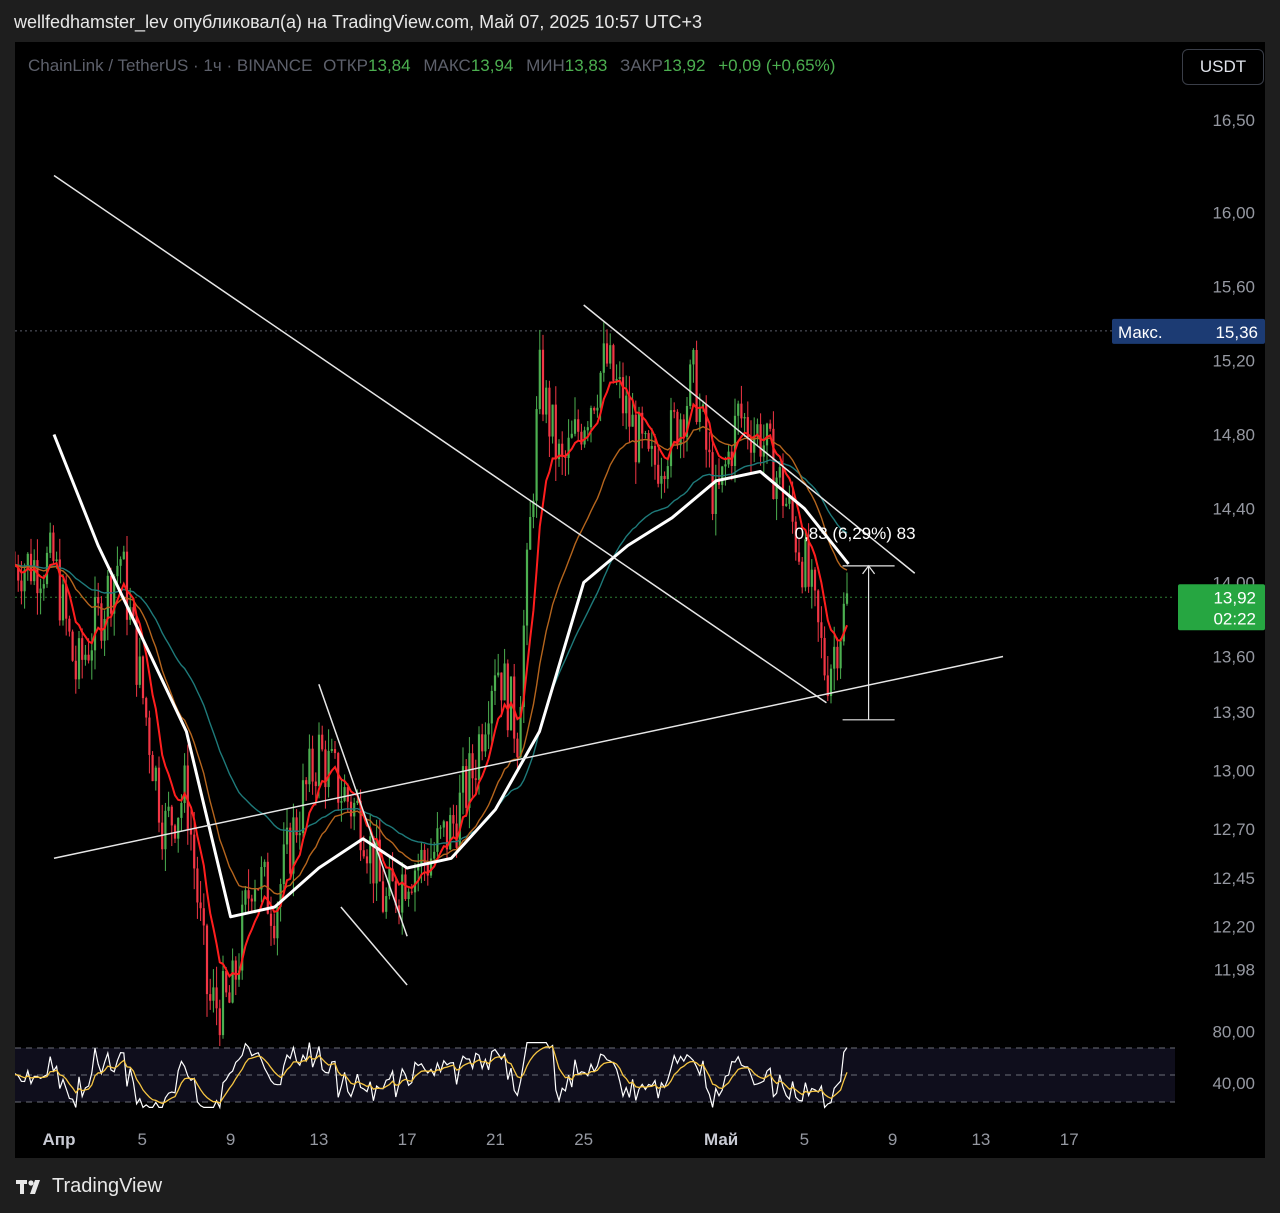 The width and height of the screenshot is (1280, 1213). What do you see at coordinates (1223, 67) in the screenshot?
I see `currency-button: USDT` at bounding box center [1223, 67].